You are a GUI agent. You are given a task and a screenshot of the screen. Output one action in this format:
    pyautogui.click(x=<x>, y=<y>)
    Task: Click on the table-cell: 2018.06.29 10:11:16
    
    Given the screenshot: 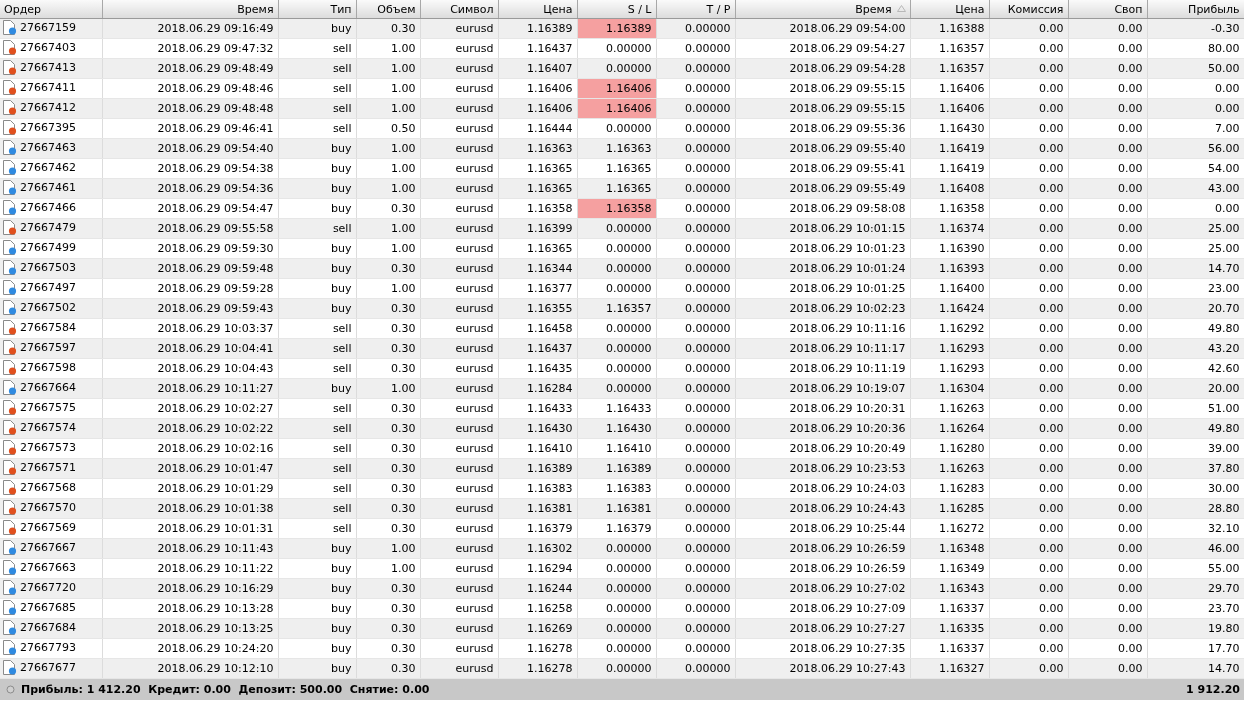 What is the action you would take?
    pyautogui.click(x=847, y=328)
    